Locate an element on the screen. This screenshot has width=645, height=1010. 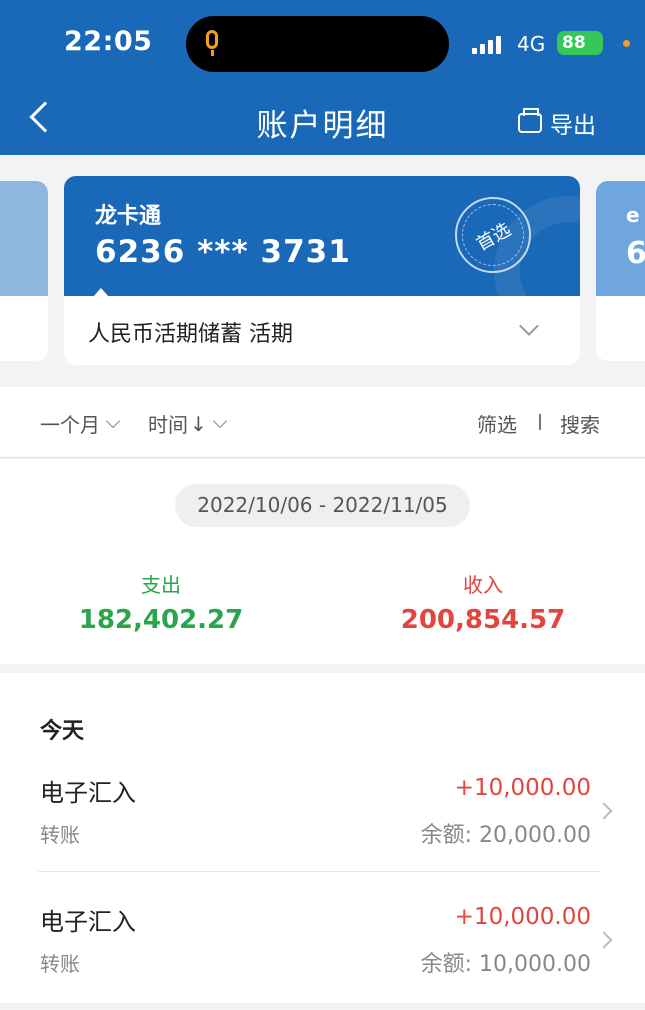
signal-icon is located at coordinates (489, 44).